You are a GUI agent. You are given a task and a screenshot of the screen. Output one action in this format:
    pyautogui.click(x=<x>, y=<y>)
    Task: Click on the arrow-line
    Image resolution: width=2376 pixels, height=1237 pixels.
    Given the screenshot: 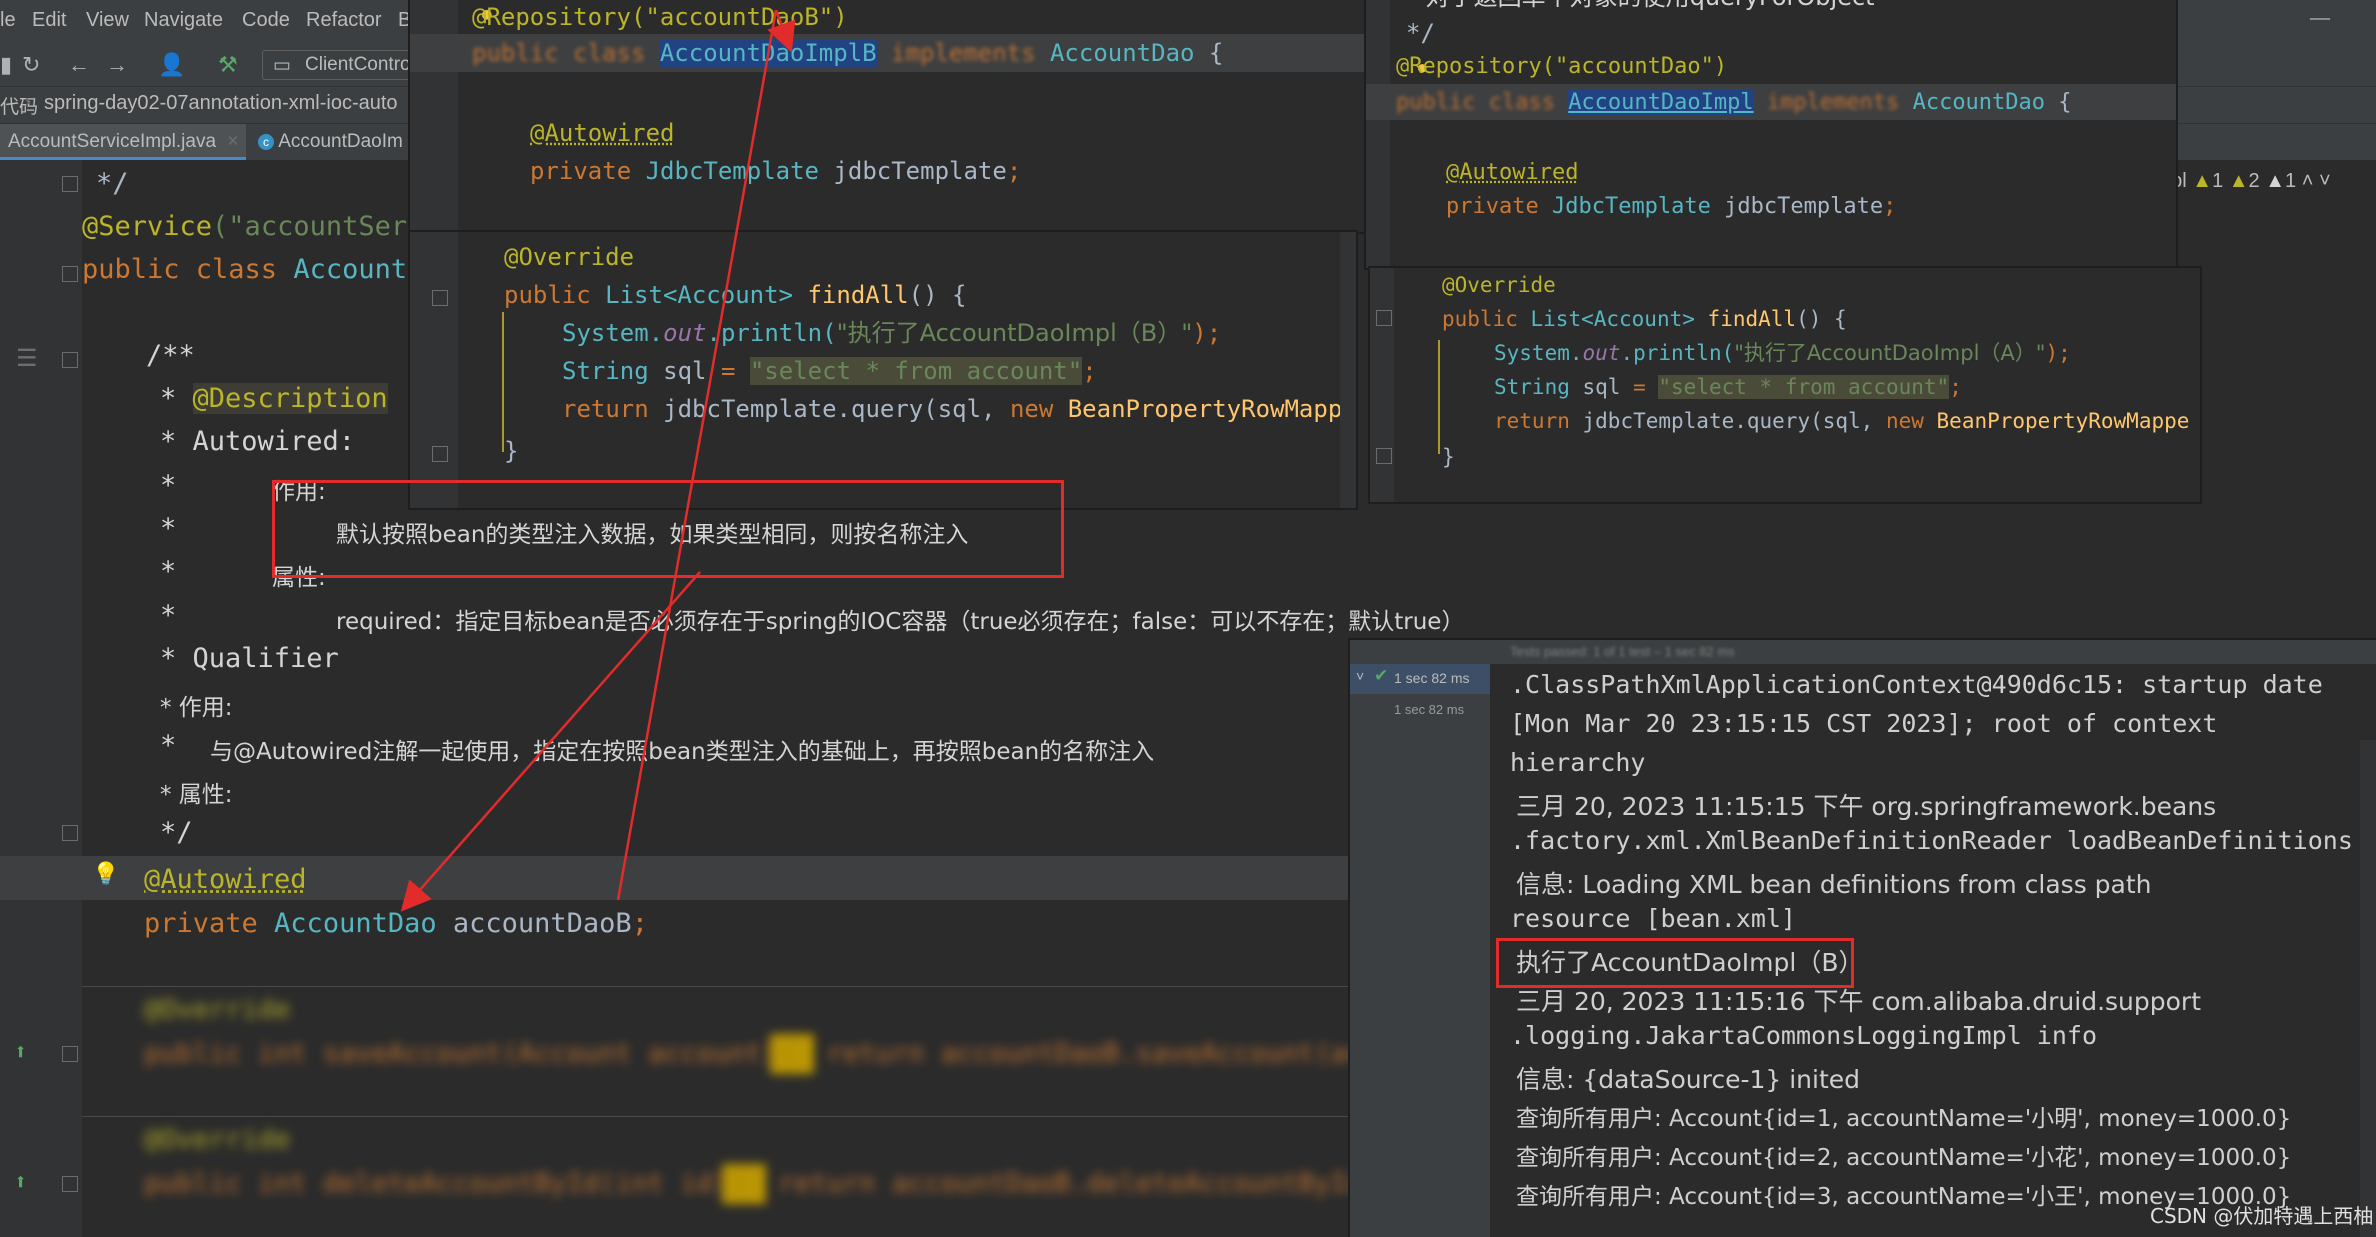 What is the action you would take?
    pyautogui.click(x=697, y=455)
    